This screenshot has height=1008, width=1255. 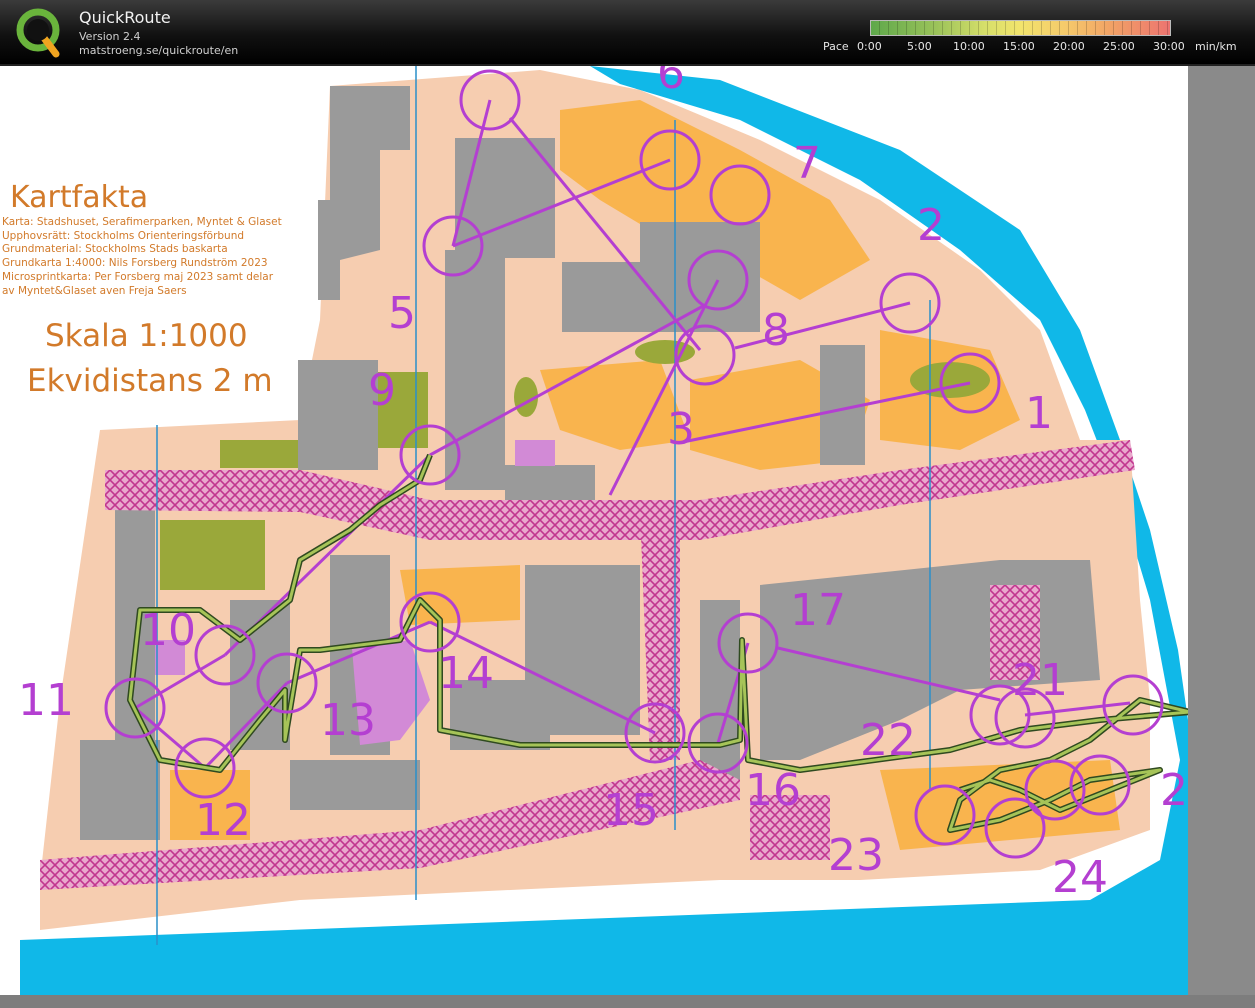 I want to click on control-label: 21, so click(x=1040, y=680).